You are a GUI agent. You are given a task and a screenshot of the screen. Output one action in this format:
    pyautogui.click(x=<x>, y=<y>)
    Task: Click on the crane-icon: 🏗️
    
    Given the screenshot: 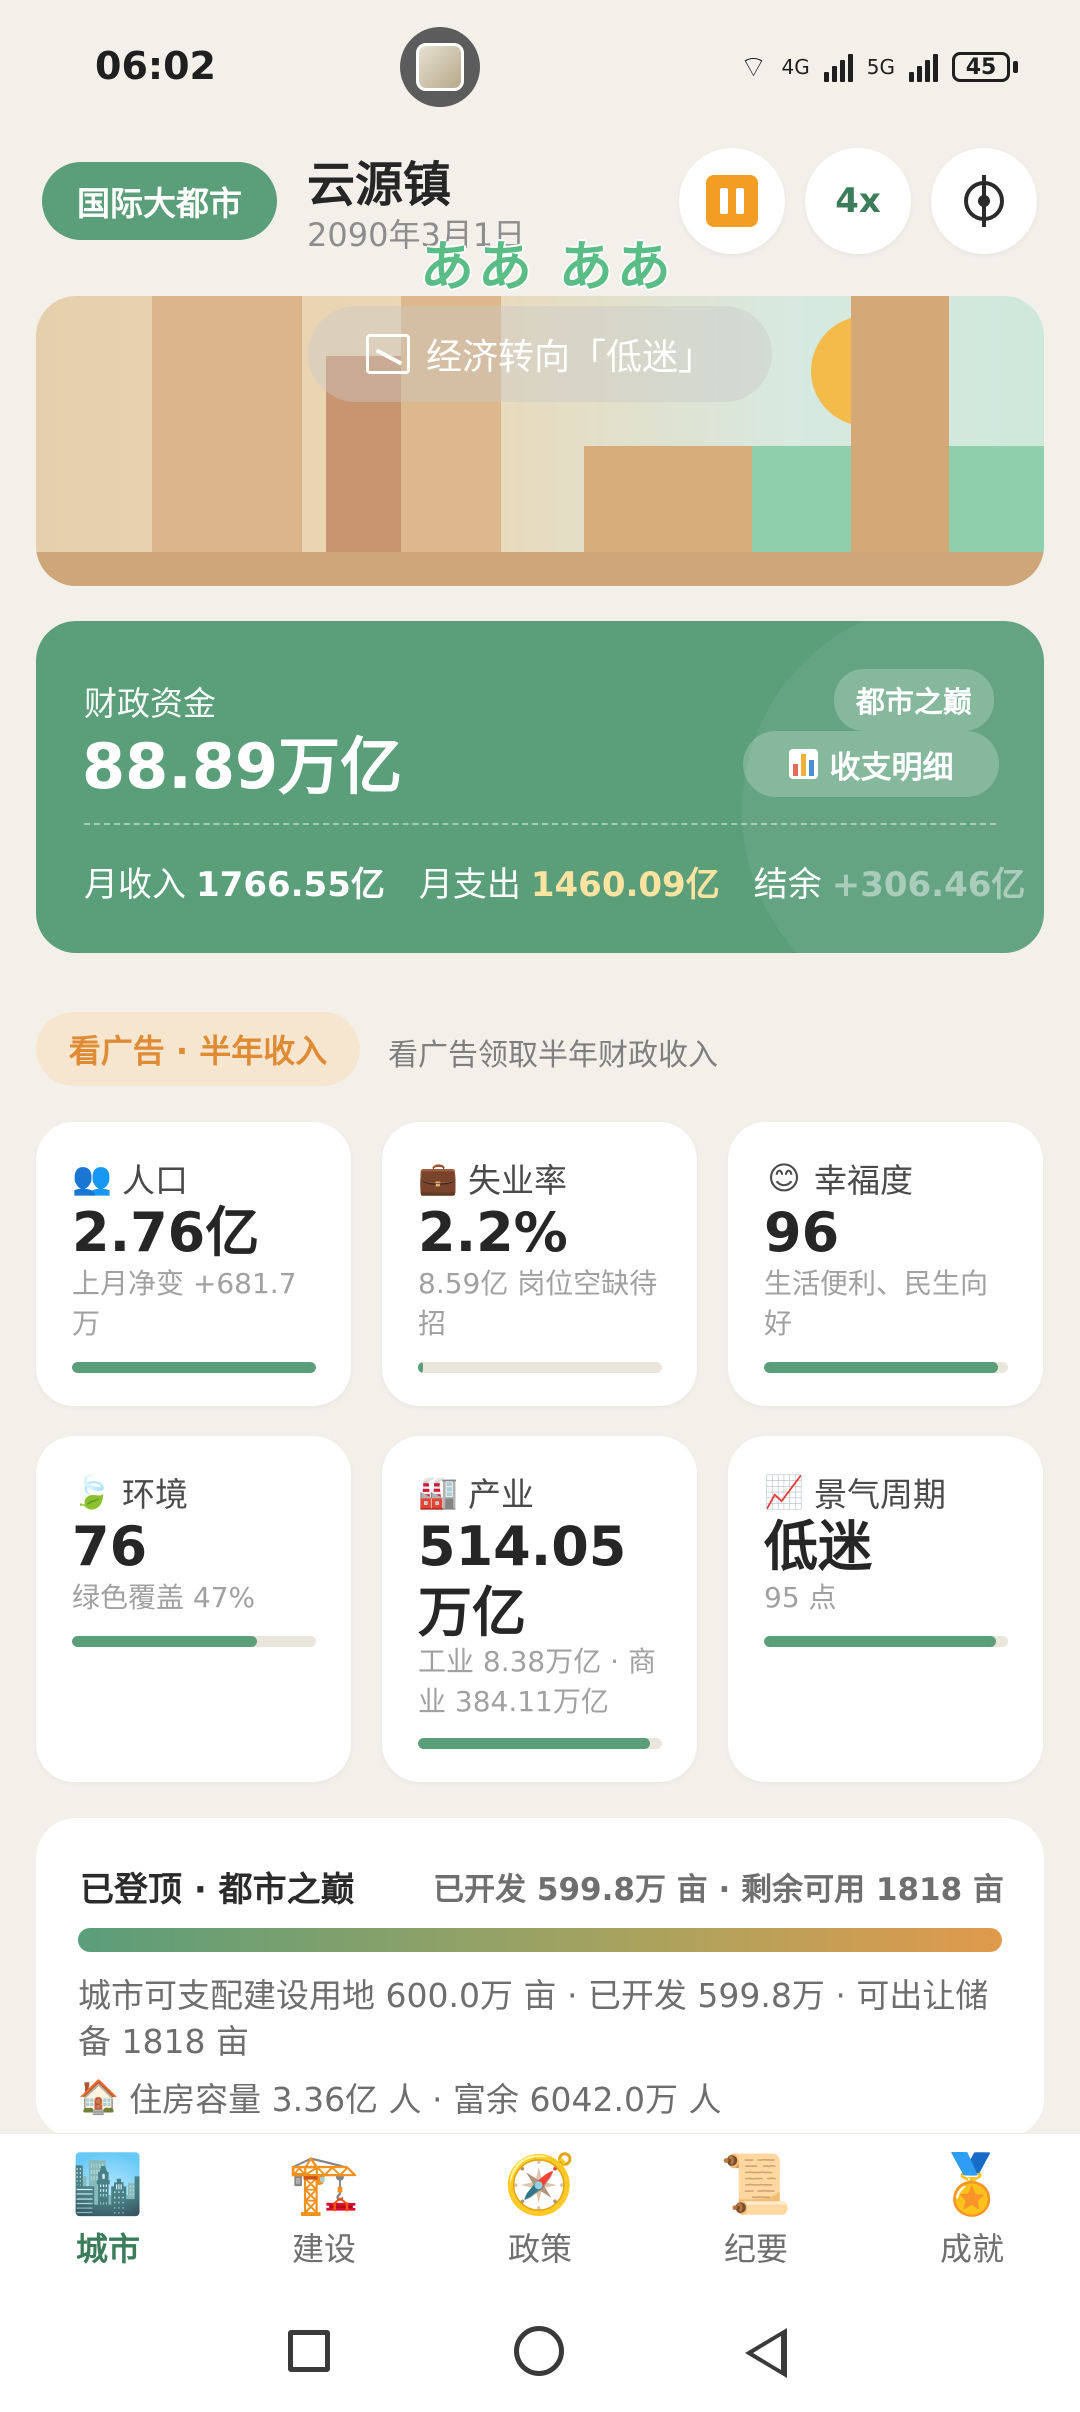 What is the action you would take?
    pyautogui.click(x=324, y=2184)
    